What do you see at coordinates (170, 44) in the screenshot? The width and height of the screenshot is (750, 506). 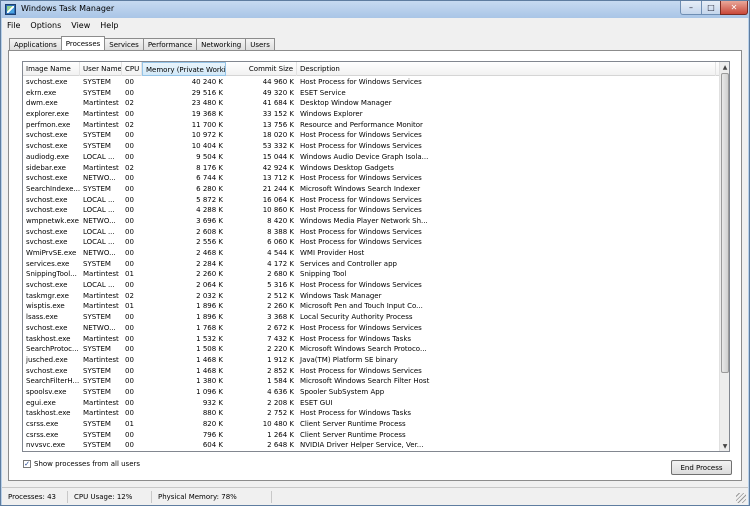 I see `tab-performance: Performance` at bounding box center [170, 44].